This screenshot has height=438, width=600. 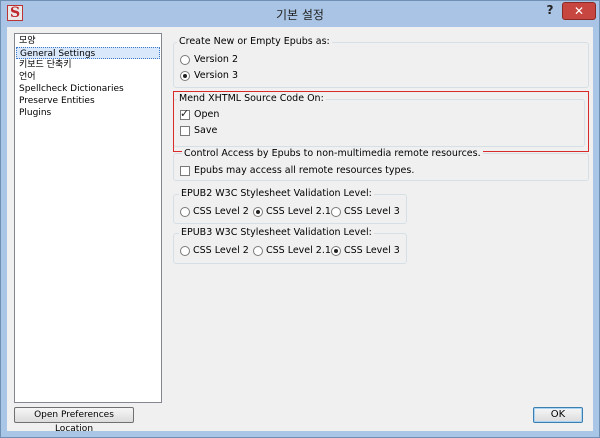 I want to click on window-title: 기본 설정, so click(x=300, y=15).